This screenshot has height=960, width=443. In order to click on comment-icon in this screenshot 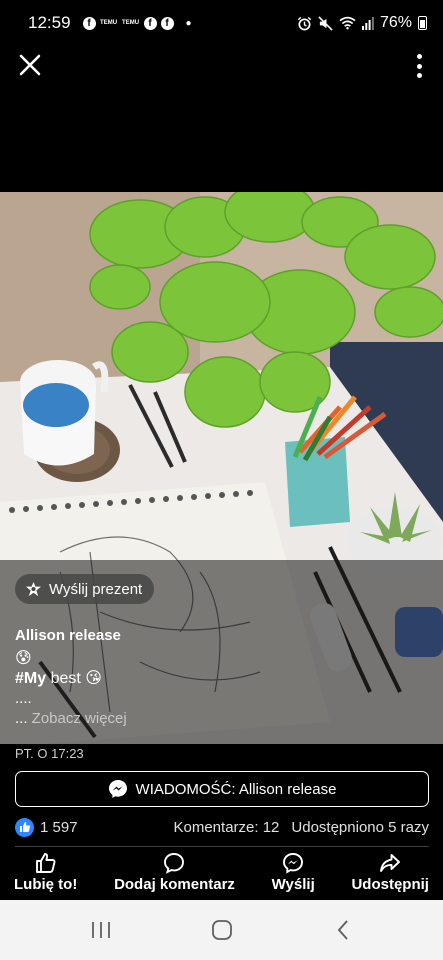, I will do `click(174, 863)`.